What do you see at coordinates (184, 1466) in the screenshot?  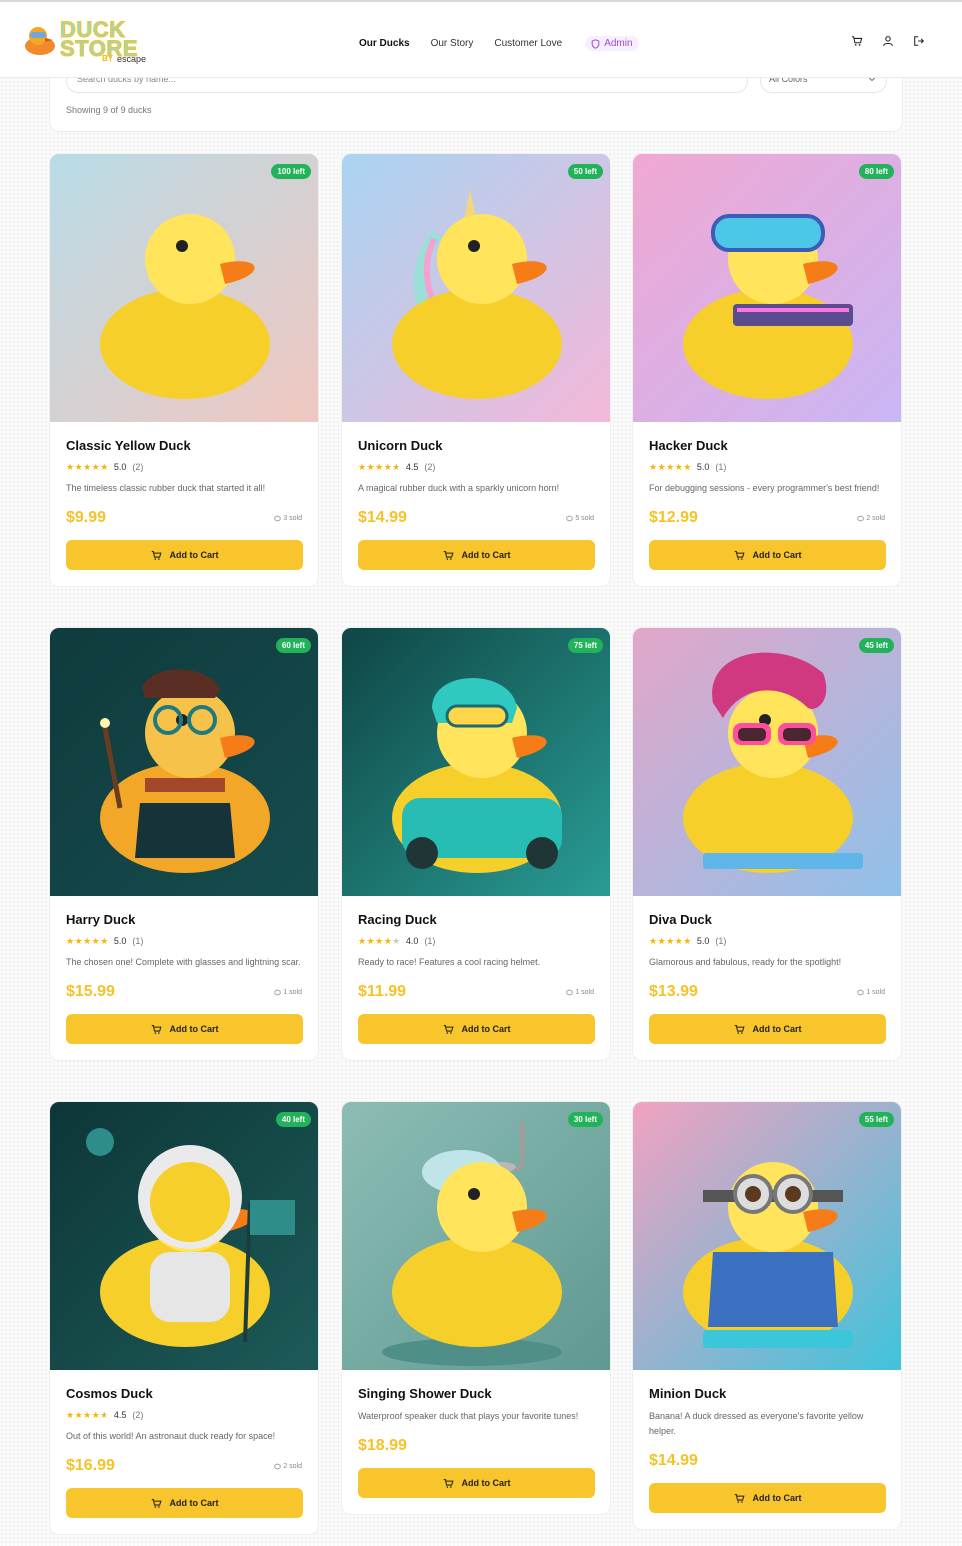 I see `price-row: $16.99 2 sold` at bounding box center [184, 1466].